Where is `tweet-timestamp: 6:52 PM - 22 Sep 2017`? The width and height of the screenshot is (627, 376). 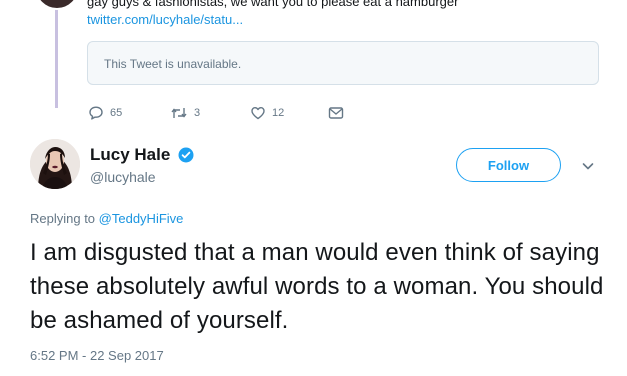 tweet-timestamp: 6:52 PM - 22 Sep 2017 is located at coordinates (97, 355).